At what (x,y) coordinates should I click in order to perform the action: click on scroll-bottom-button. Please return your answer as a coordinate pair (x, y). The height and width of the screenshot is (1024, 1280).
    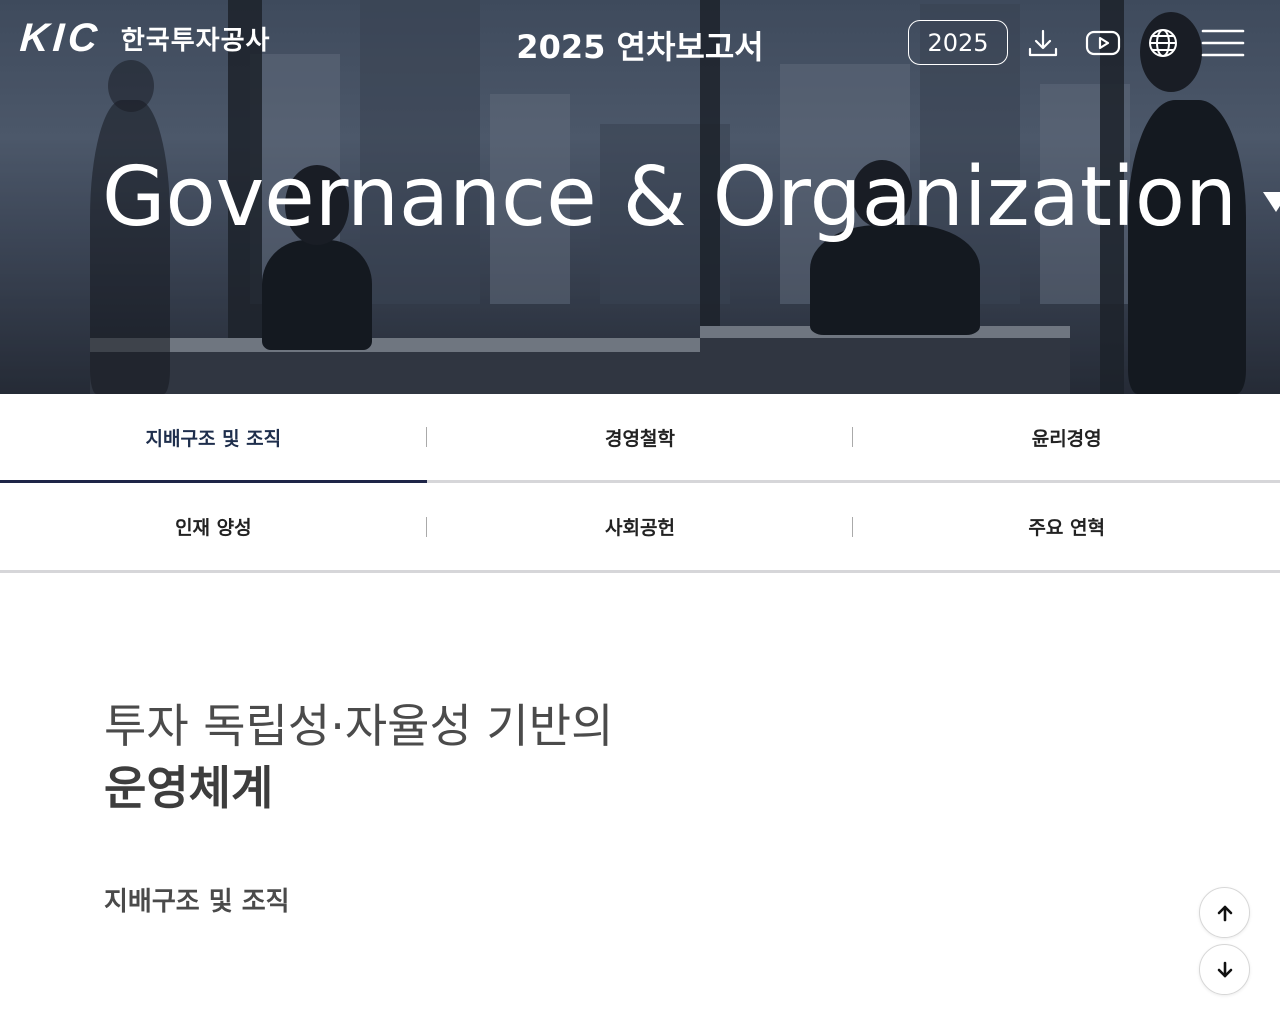
    Looking at the image, I should click on (1224, 969).